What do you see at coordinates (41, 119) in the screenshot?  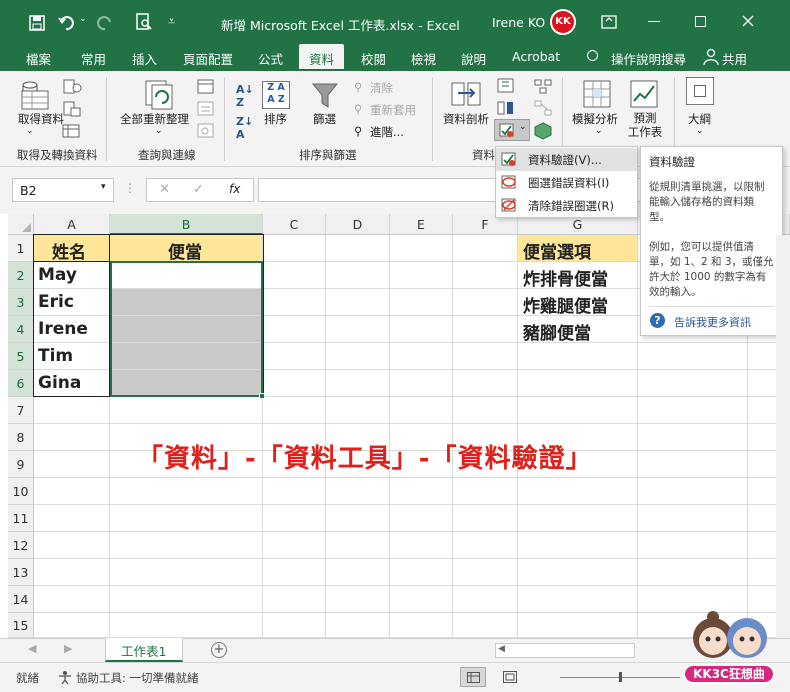 I see `get-data-button: 取得資料` at bounding box center [41, 119].